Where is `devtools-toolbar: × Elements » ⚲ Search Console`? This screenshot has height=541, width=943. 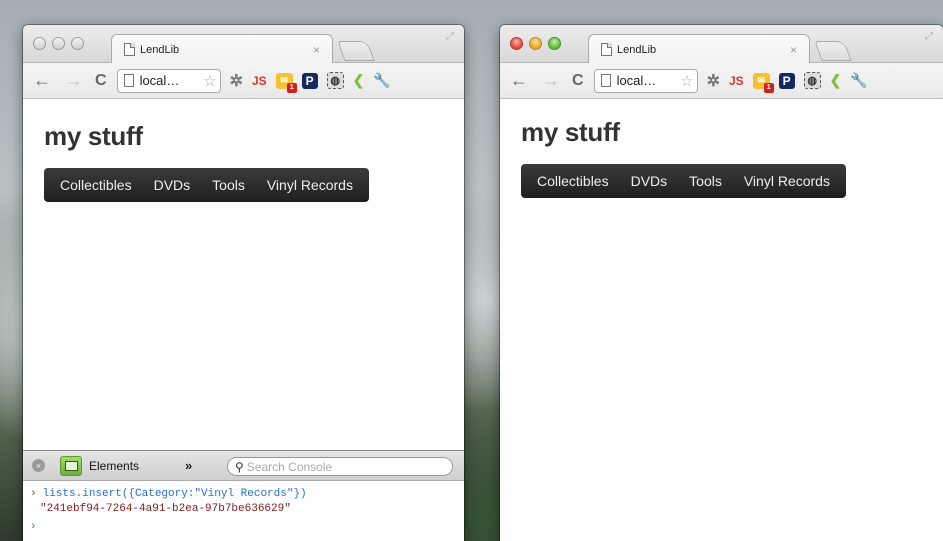 devtools-toolbar: × Elements » ⚲ Search Console is located at coordinates (243, 466).